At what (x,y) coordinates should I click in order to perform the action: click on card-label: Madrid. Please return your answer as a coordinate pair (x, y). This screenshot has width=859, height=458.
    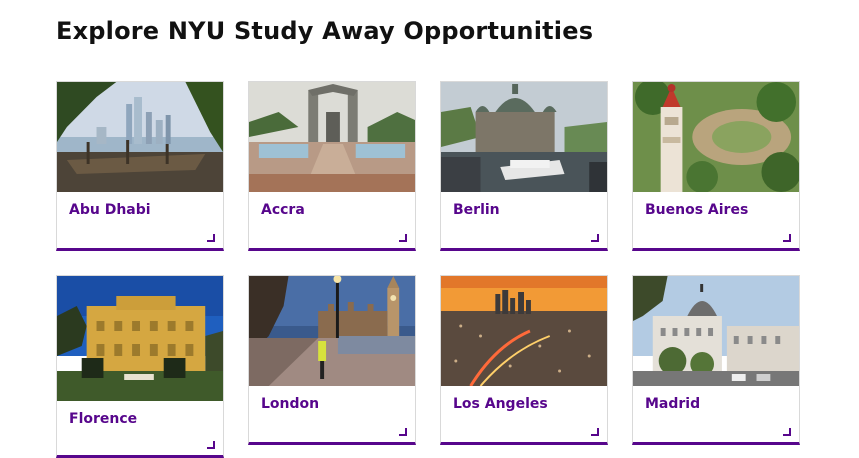
    Looking at the image, I should click on (673, 404).